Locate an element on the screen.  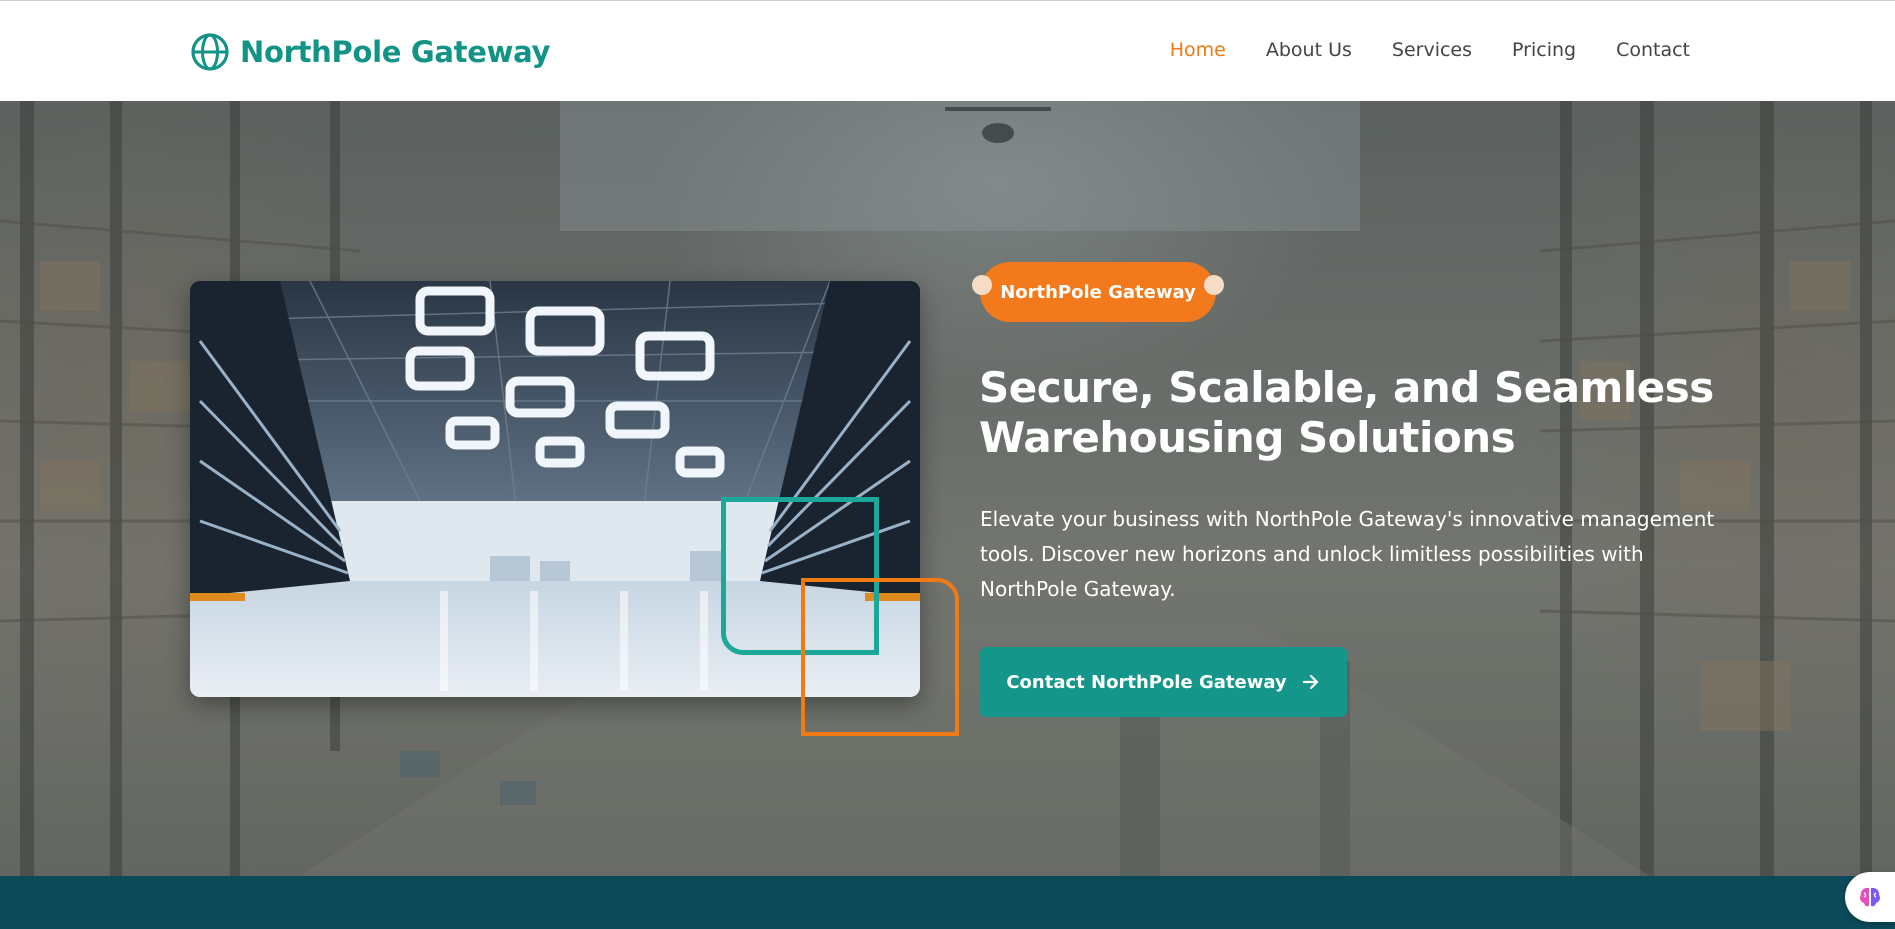
hero-badge-label: NorthPole Gateway is located at coordinates (1098, 292).